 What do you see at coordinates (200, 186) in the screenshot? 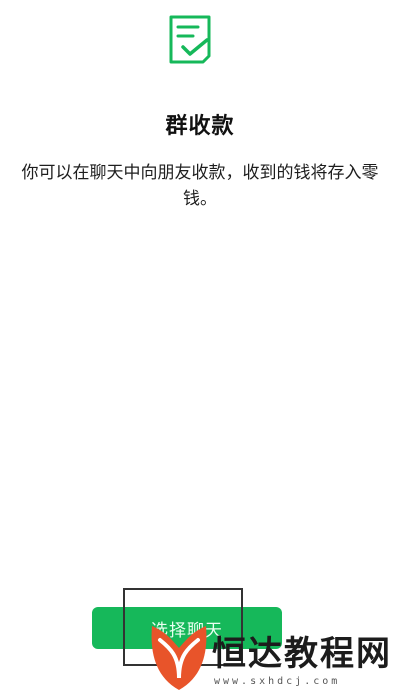
I see `page-description: 你可以在聊天中向朋友收款，收到的钱将存入零钱。` at bounding box center [200, 186].